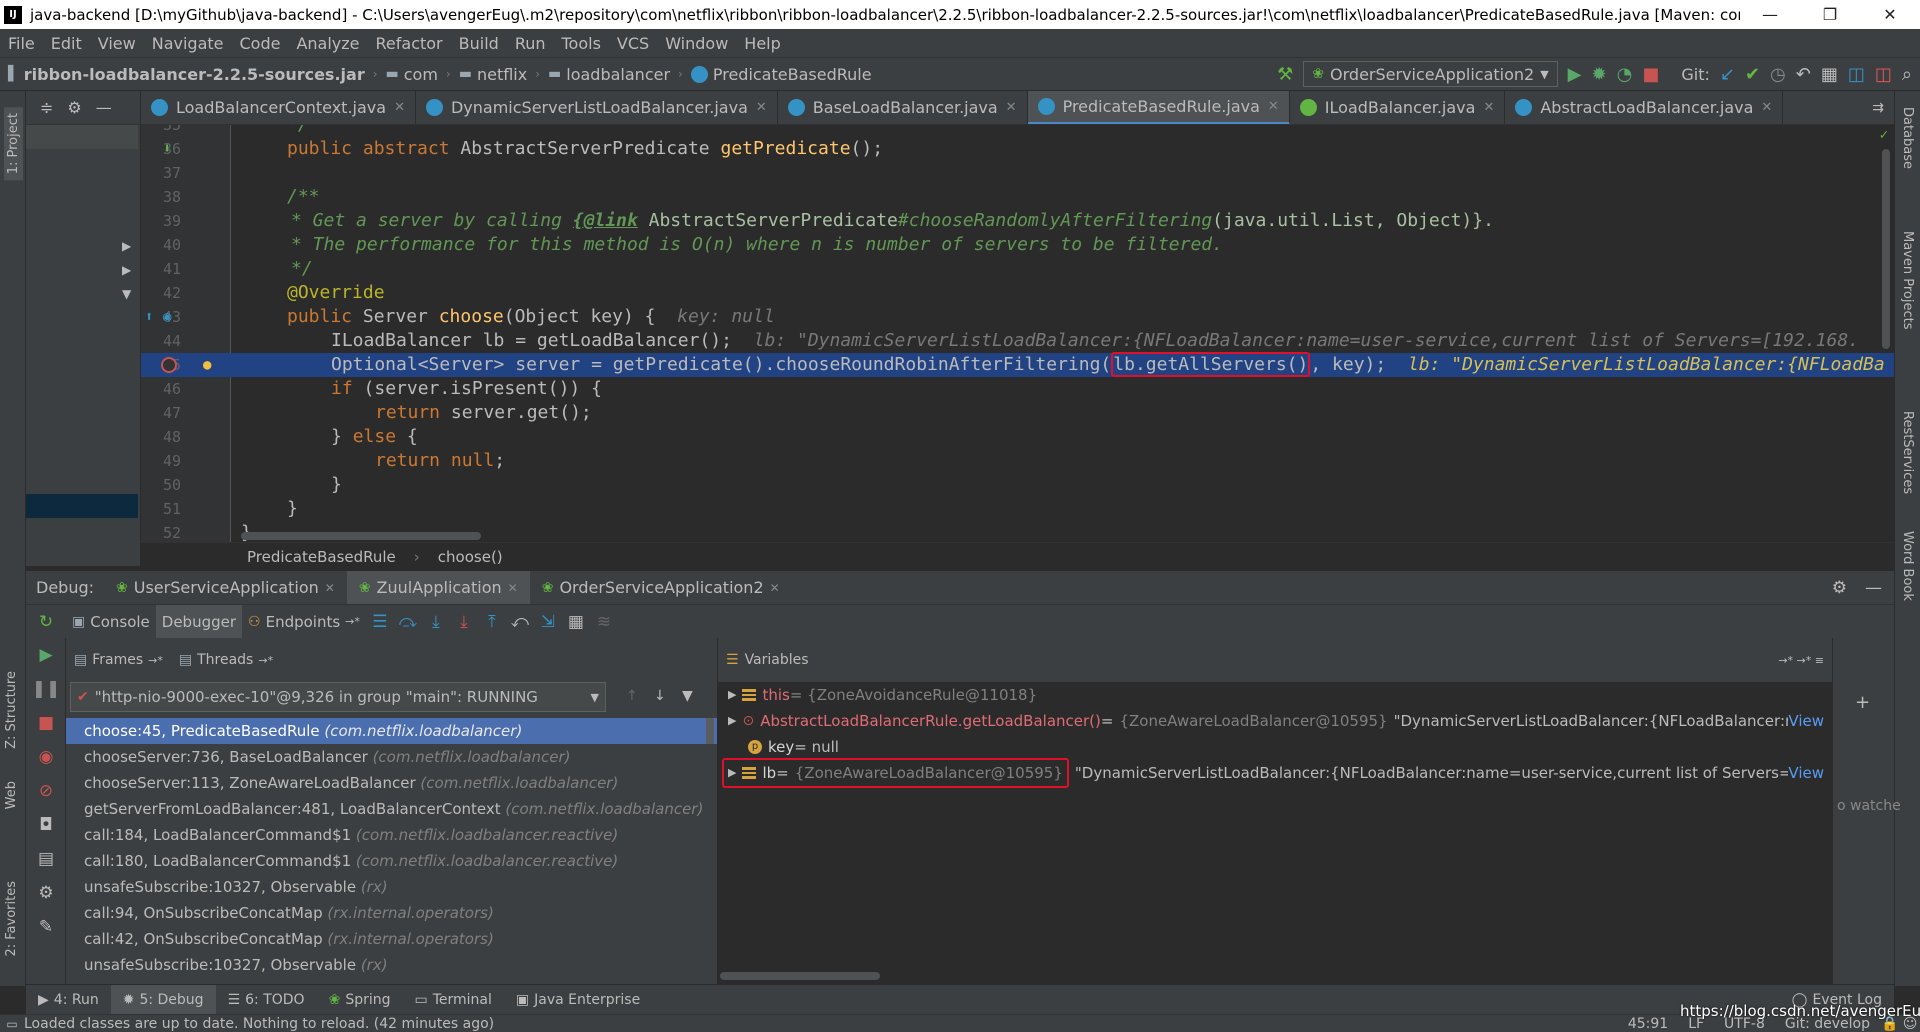 Image resolution: width=1920 pixels, height=1032 pixels. I want to click on menu-window: Window, so click(696, 43).